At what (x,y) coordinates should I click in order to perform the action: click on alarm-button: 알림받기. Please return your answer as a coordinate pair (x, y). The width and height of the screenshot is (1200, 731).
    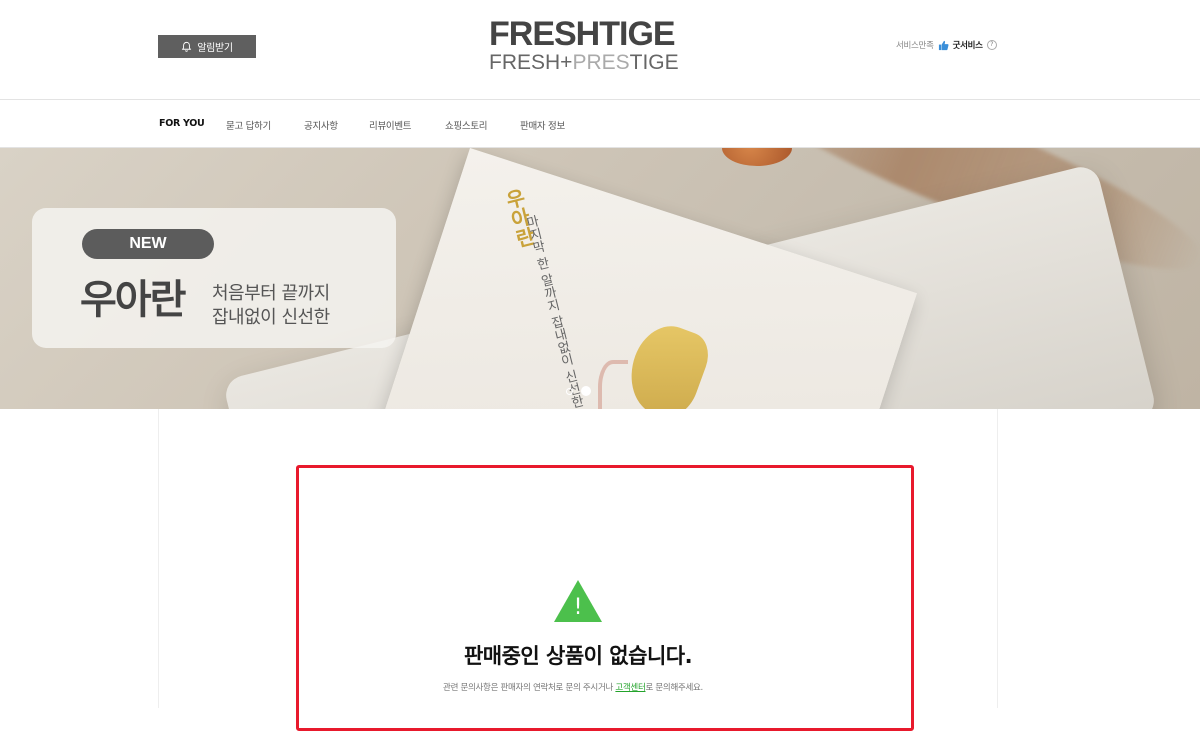
    Looking at the image, I should click on (207, 46).